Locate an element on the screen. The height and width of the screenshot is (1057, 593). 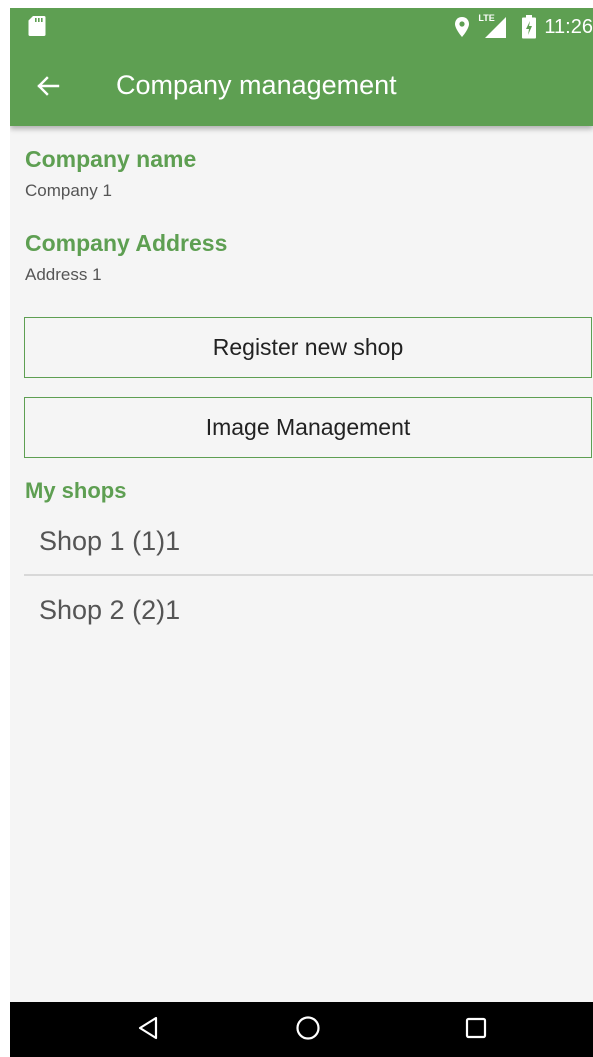
back-button is located at coordinates (48, 88).